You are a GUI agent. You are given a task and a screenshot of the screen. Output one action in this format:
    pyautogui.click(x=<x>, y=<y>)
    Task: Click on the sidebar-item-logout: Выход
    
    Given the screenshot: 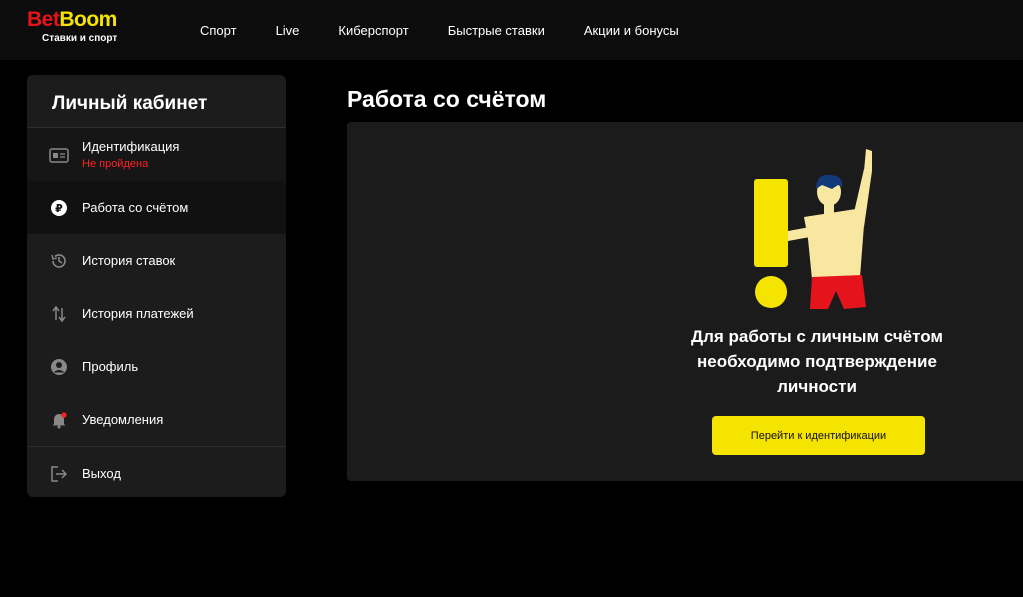 What is the action you would take?
    pyautogui.click(x=156, y=472)
    